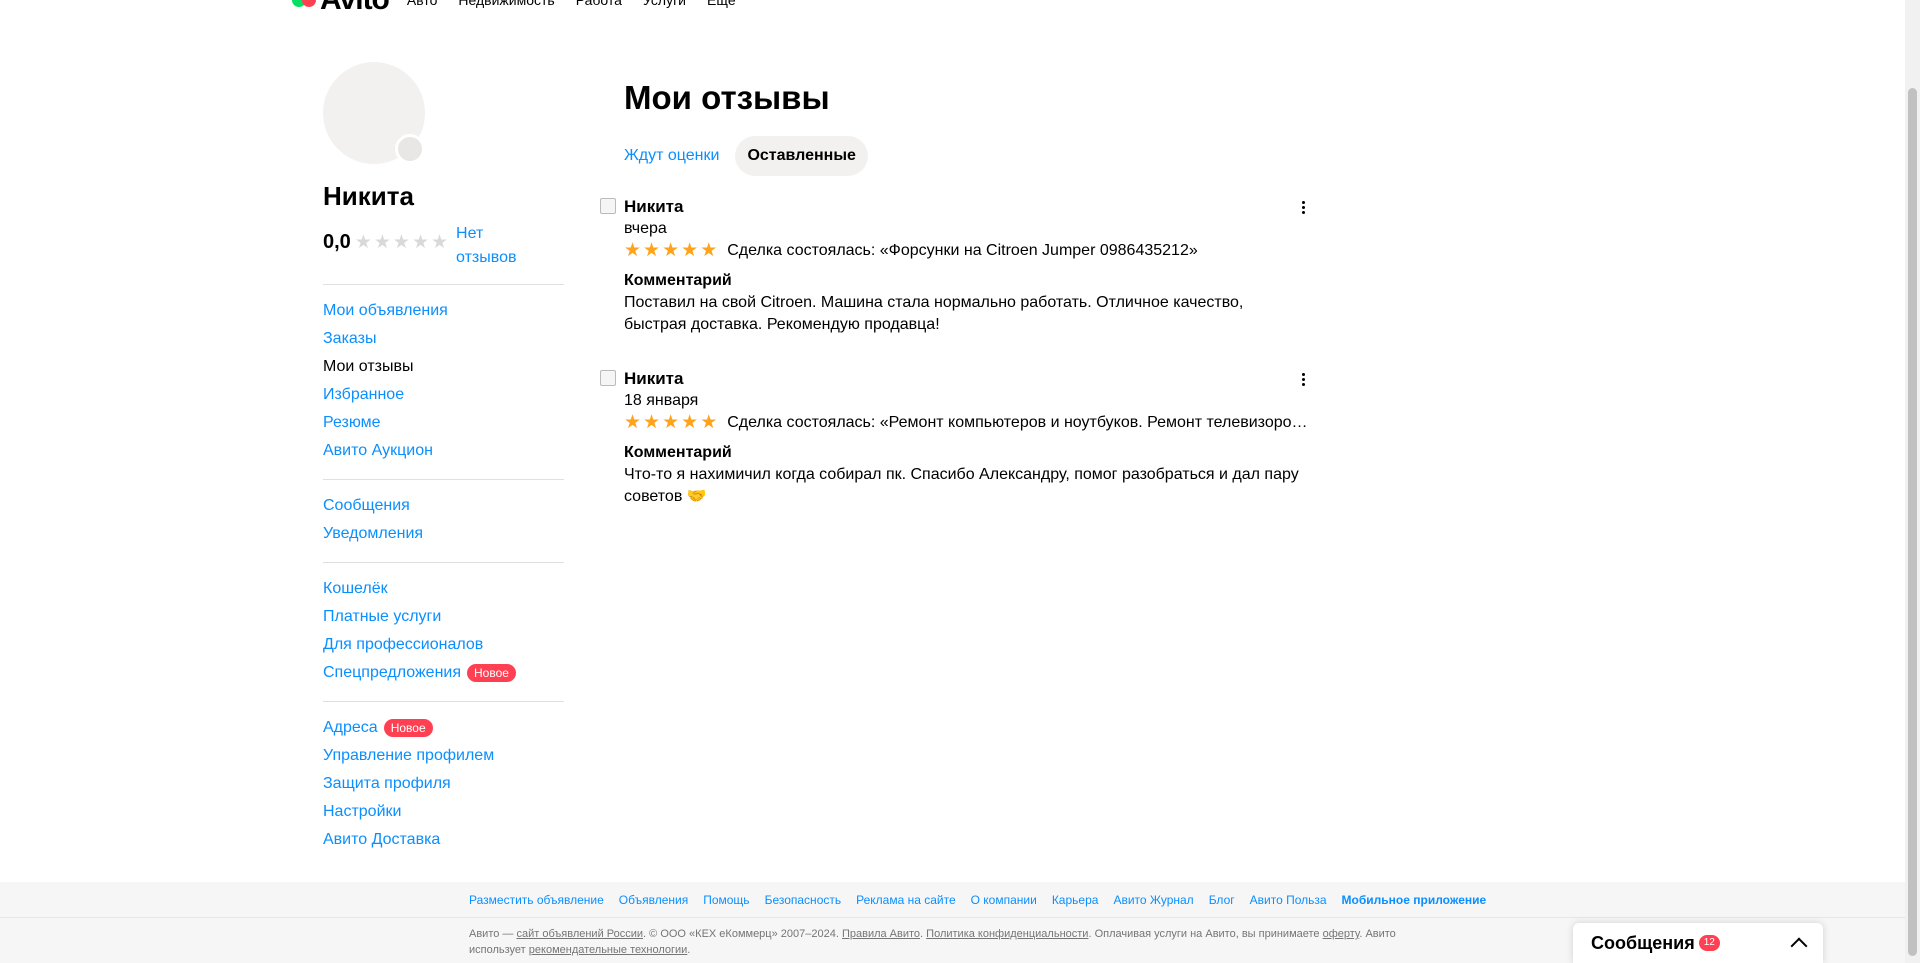  Describe the element at coordinates (881, 934) in the screenshot. I see `legal-link: Правила Авито` at that location.